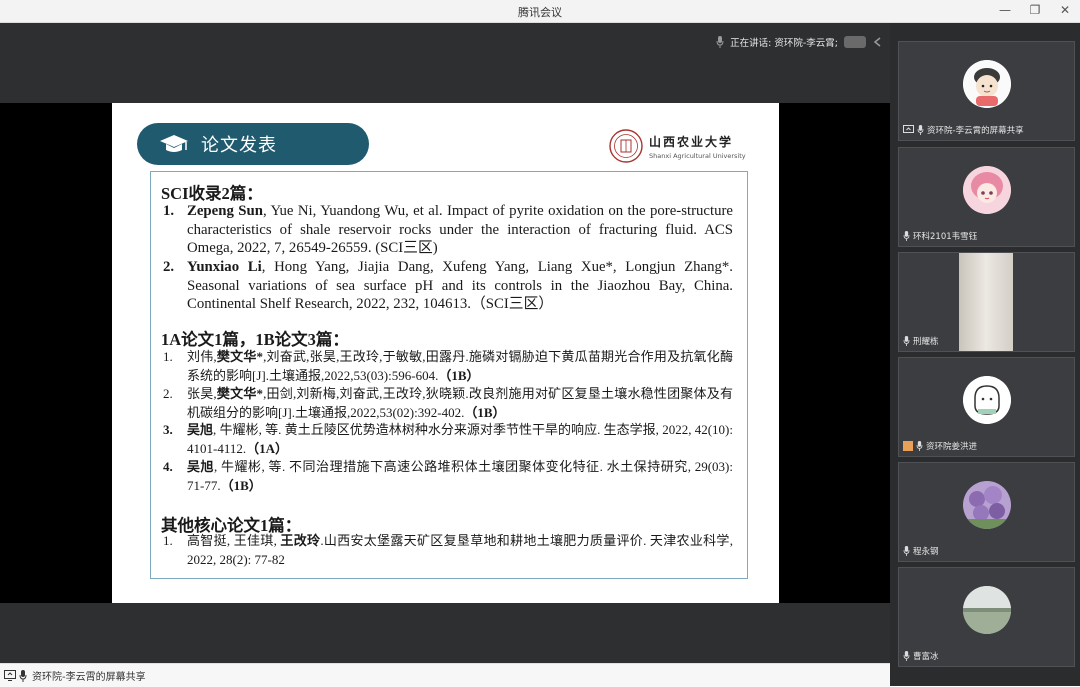 The width and height of the screenshot is (1080, 687). Describe the element at coordinates (1005, 10) in the screenshot. I see `minimize-icon: —` at that location.